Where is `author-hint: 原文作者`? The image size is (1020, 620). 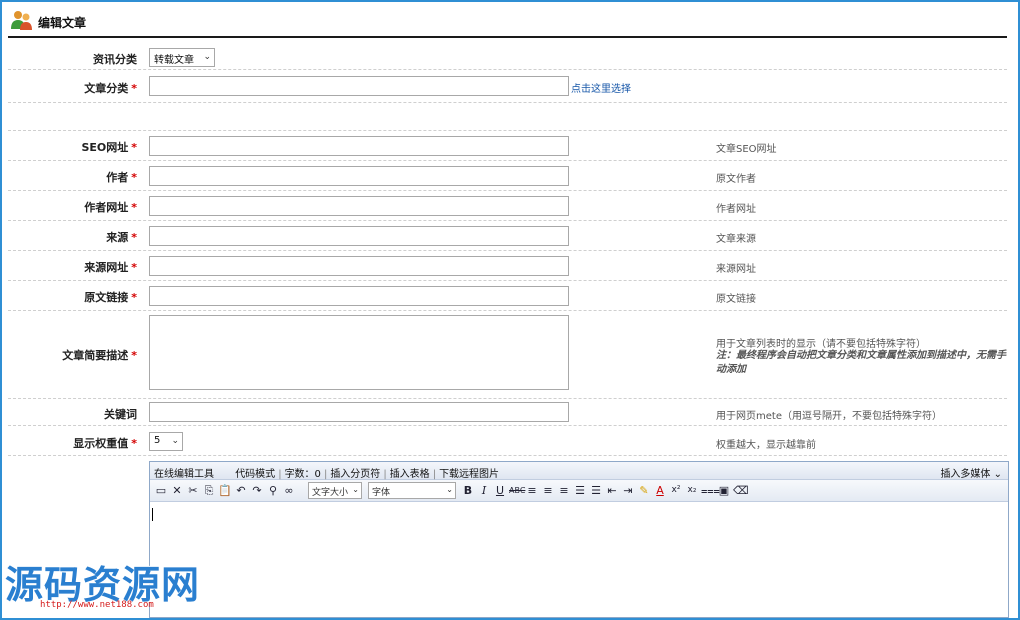
author-hint: 原文作者 is located at coordinates (736, 179).